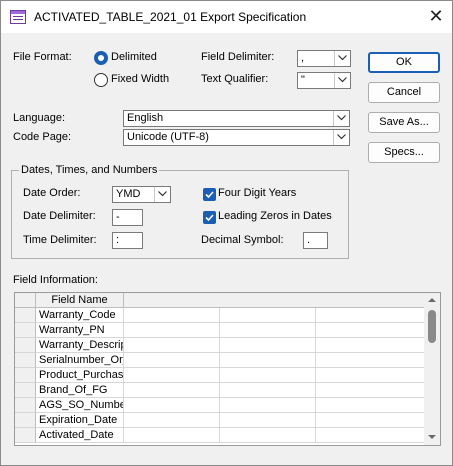 Image resolution: width=453 pixels, height=466 pixels. I want to click on field-name-cell: Expiration_Date, so click(80, 420).